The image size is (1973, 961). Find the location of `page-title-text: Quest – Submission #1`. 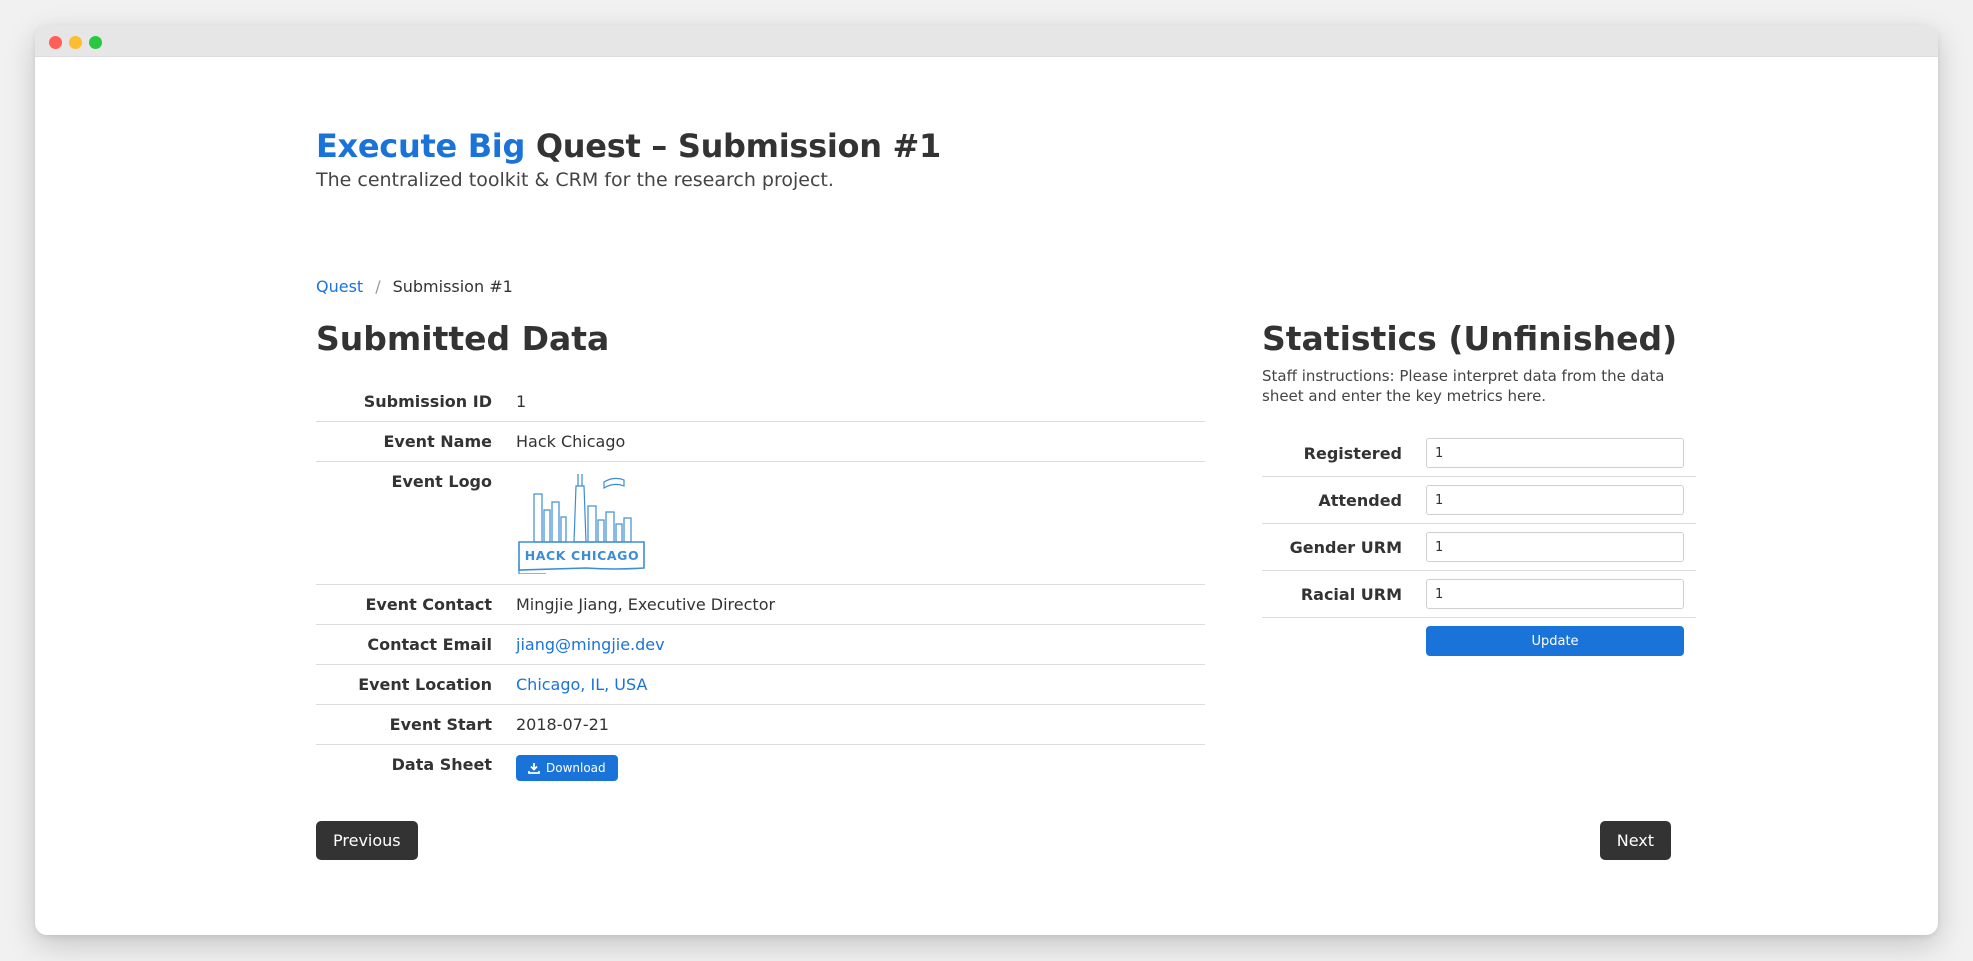

page-title-text: Quest – Submission #1 is located at coordinates (733, 146).